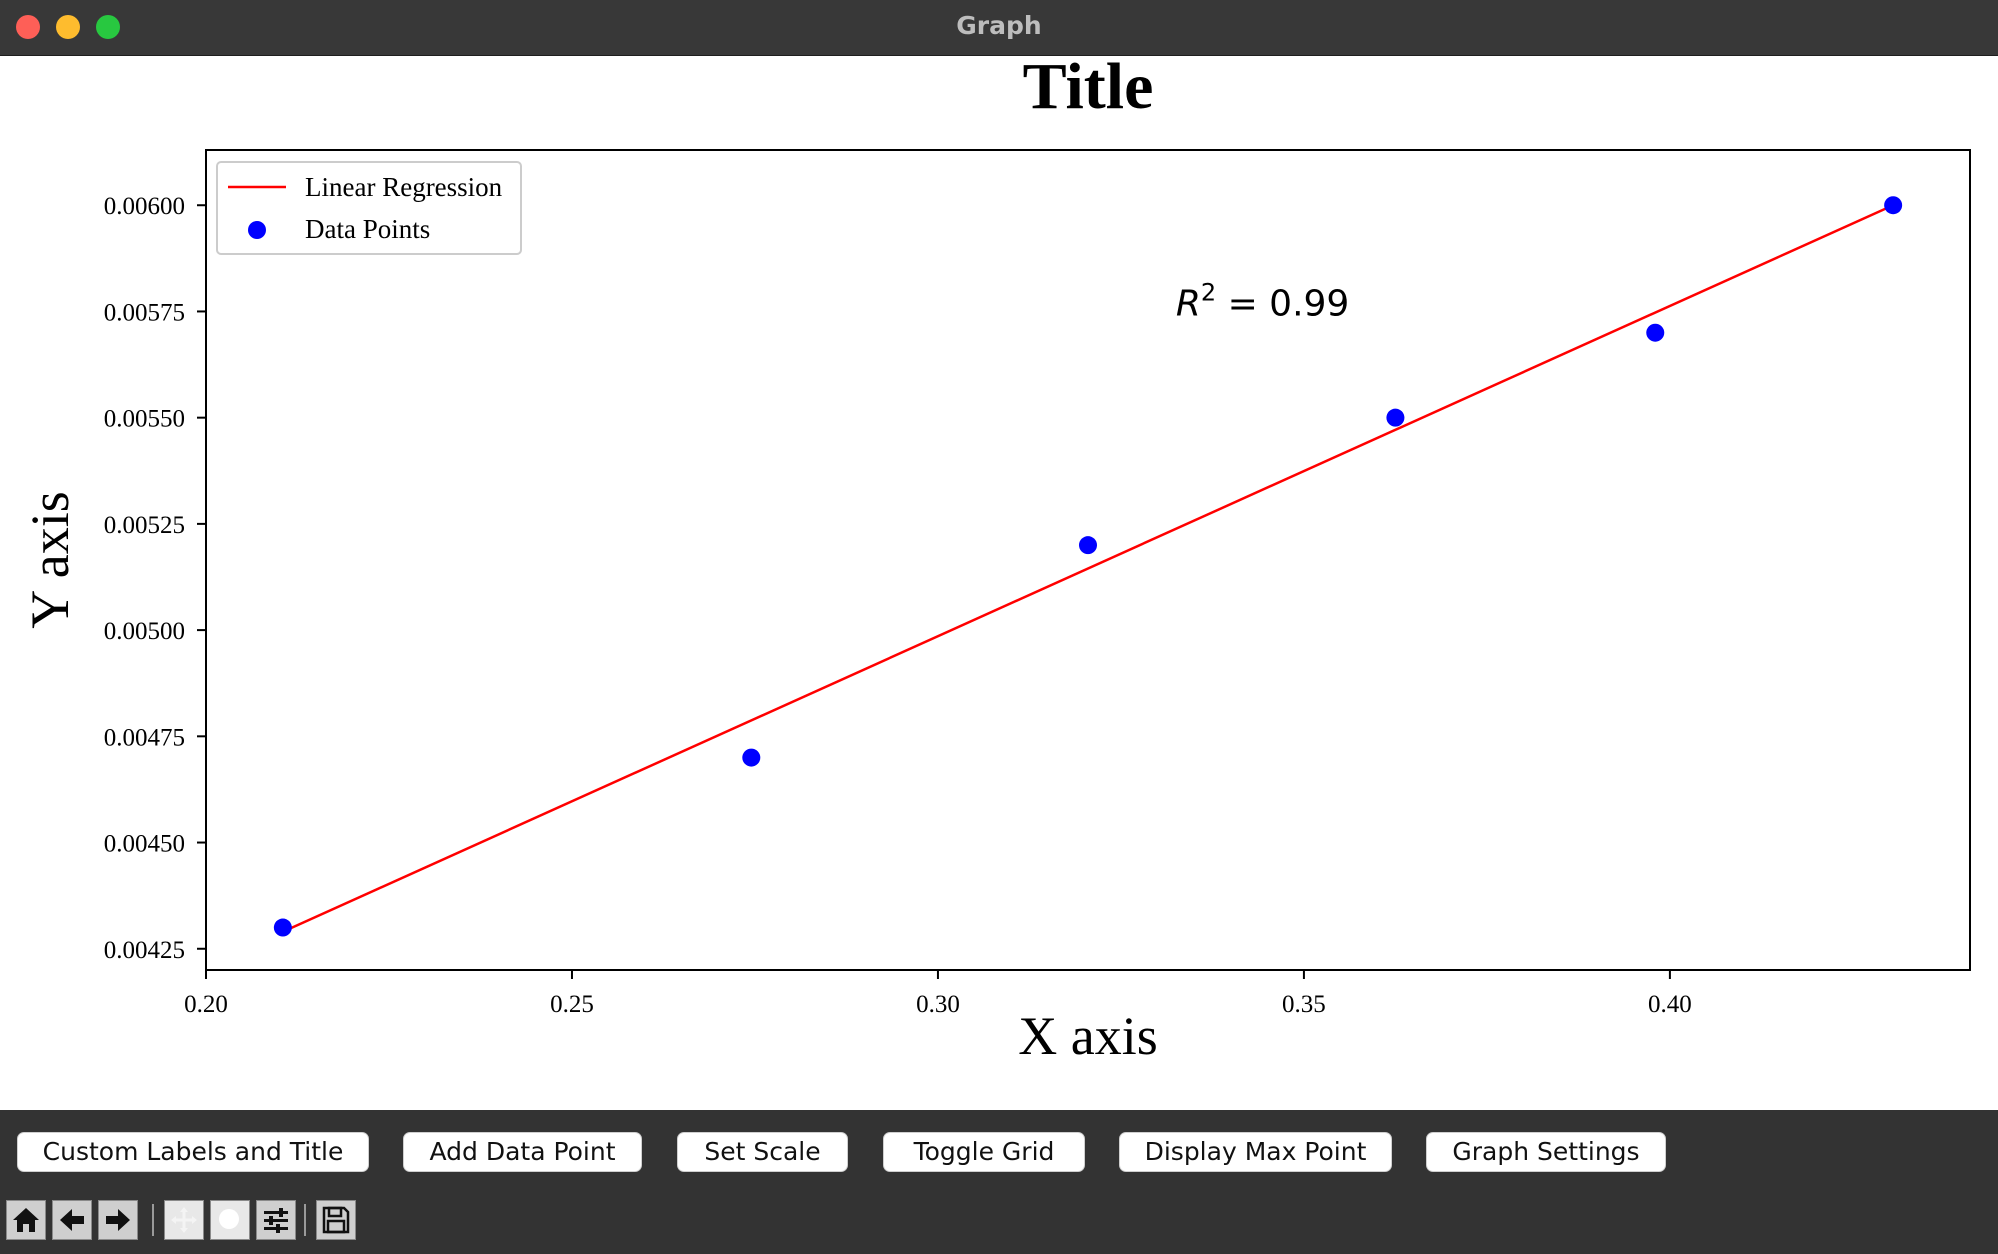 The height and width of the screenshot is (1254, 1998). What do you see at coordinates (367, 229) in the screenshot?
I see `legend-label-points: Data Points` at bounding box center [367, 229].